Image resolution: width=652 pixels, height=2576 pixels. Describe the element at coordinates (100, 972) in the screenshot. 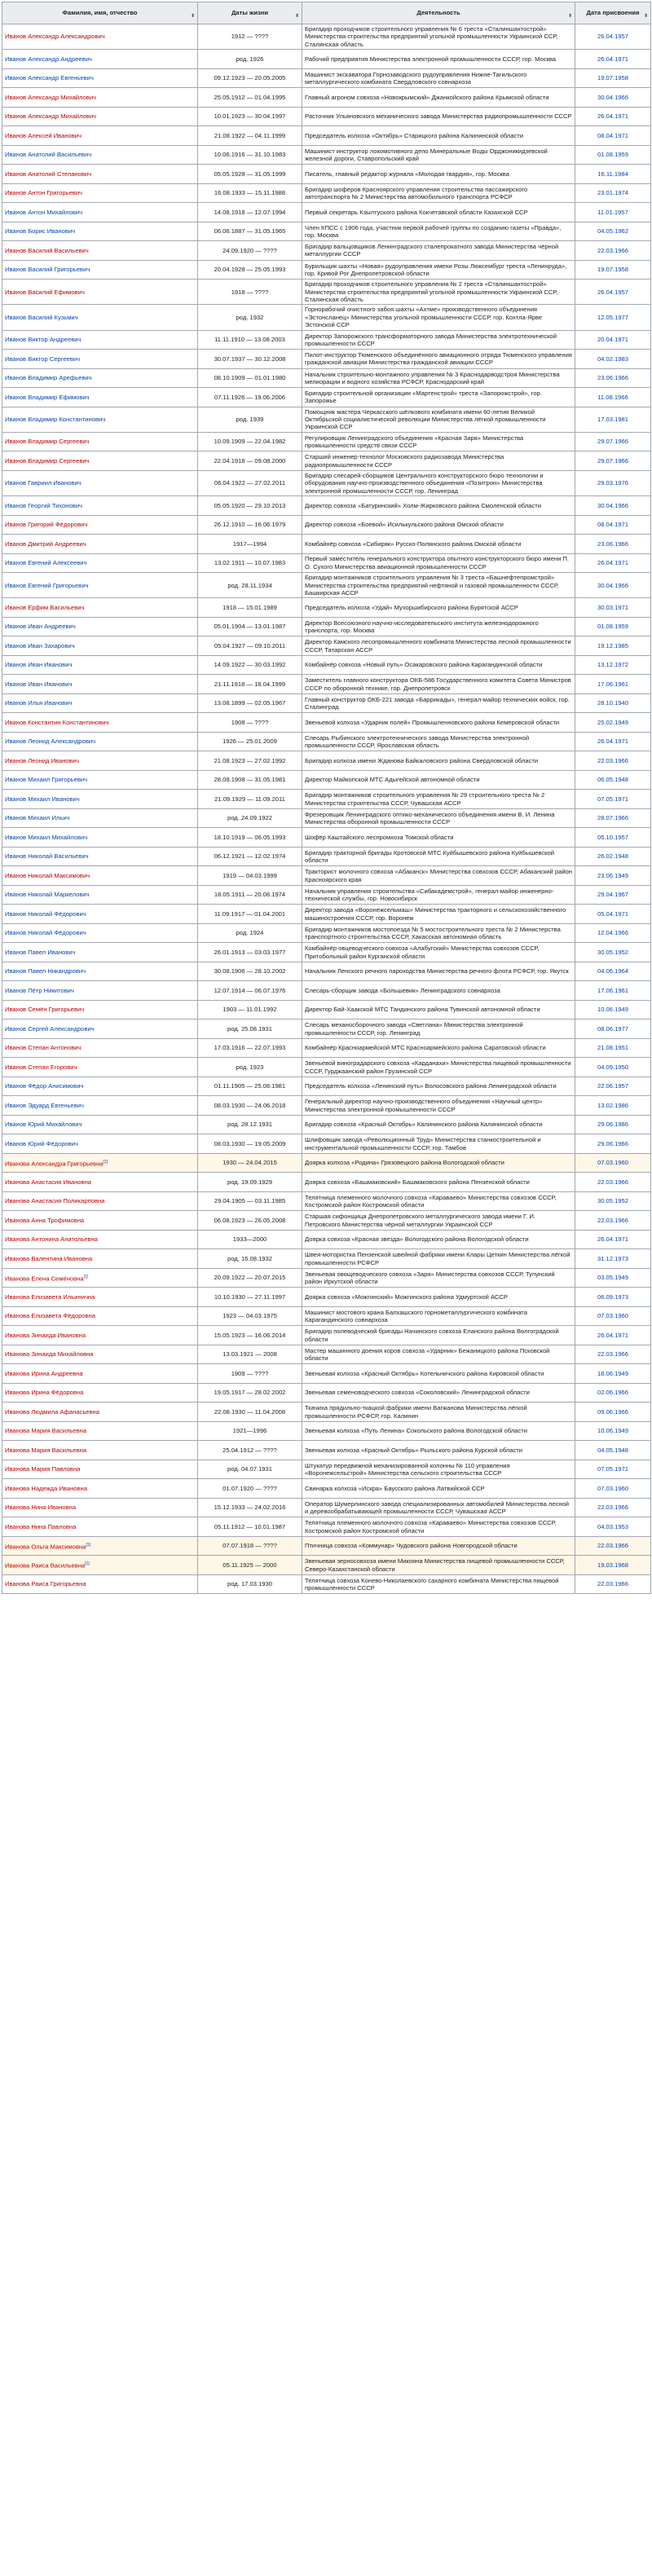

I see `person-name-link: Иванов Павел Никандрович` at that location.